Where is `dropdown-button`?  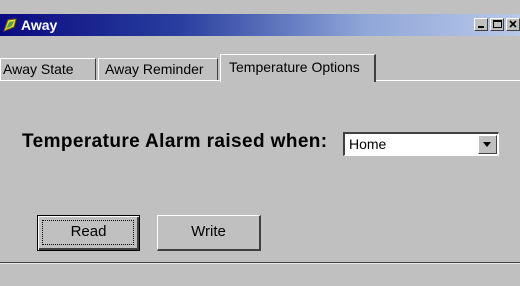 dropdown-button is located at coordinates (487, 144).